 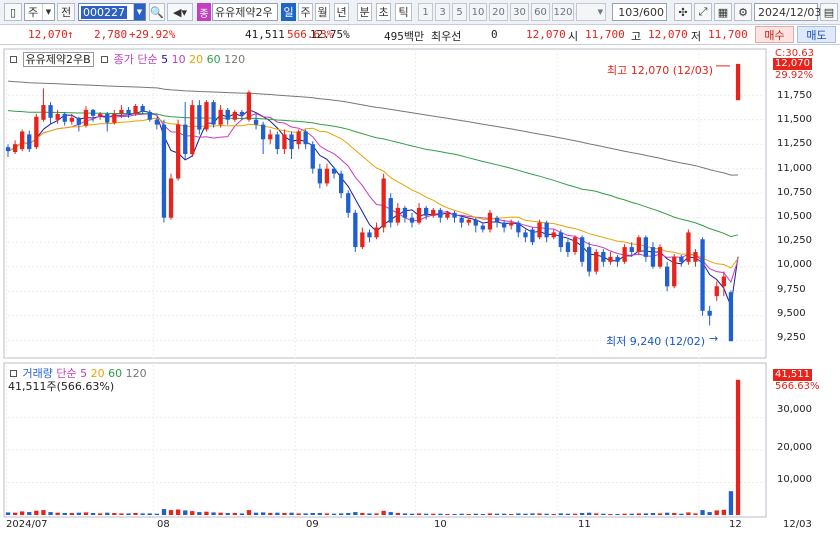 What do you see at coordinates (425, 12) in the screenshot?
I see `interval-button-1: 1` at bounding box center [425, 12].